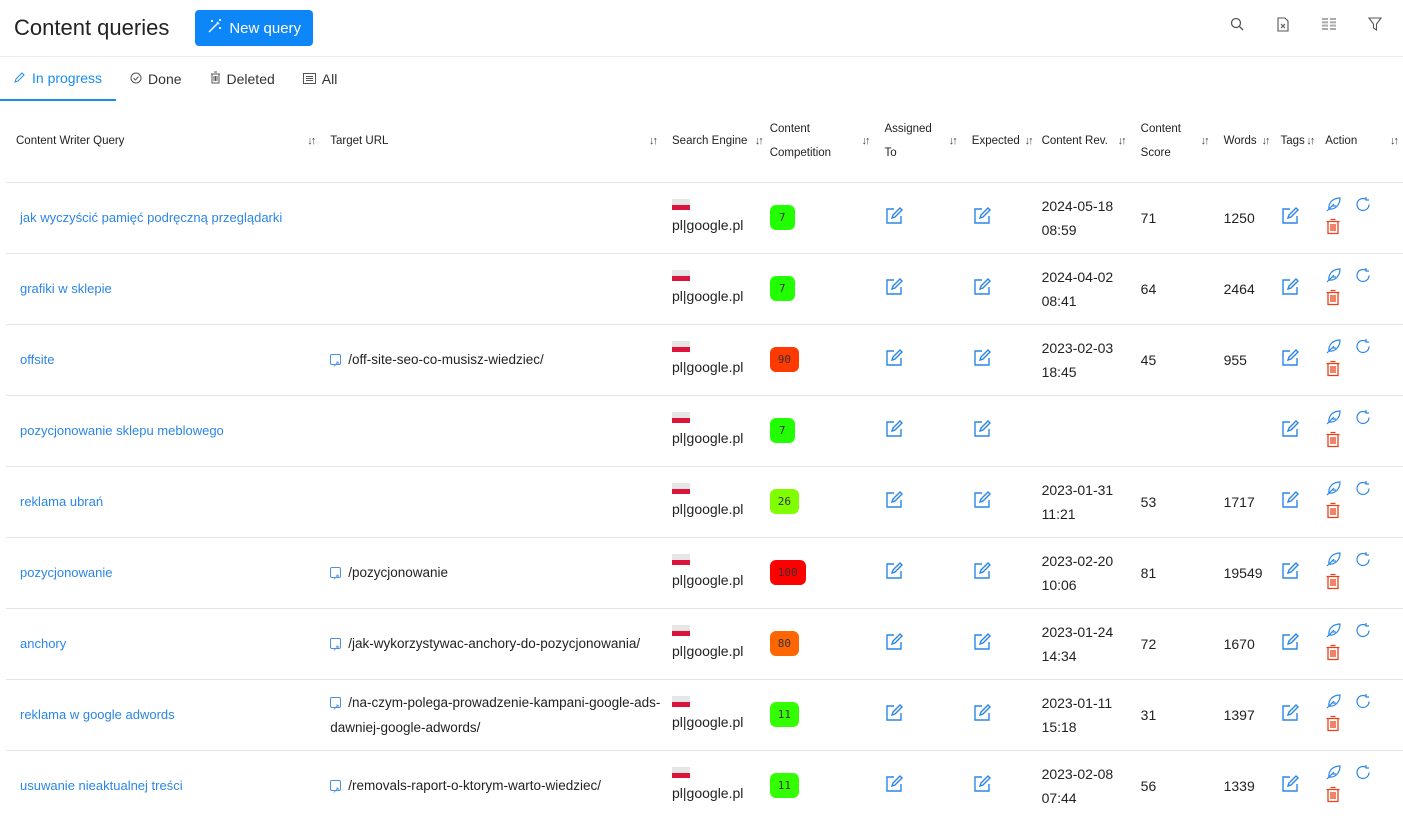 The width and height of the screenshot is (1403, 821). Describe the element at coordinates (163, 785) in the screenshot. I see `query-link: usuwanie nieaktualnej treści` at that location.